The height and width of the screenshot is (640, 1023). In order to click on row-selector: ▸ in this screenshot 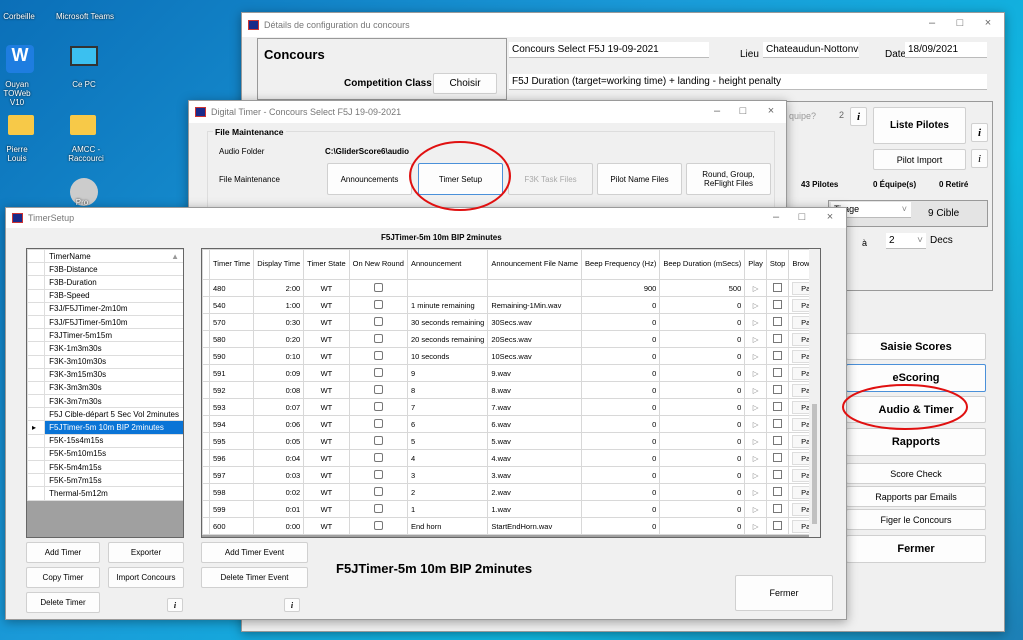, I will do `click(36, 427)`.